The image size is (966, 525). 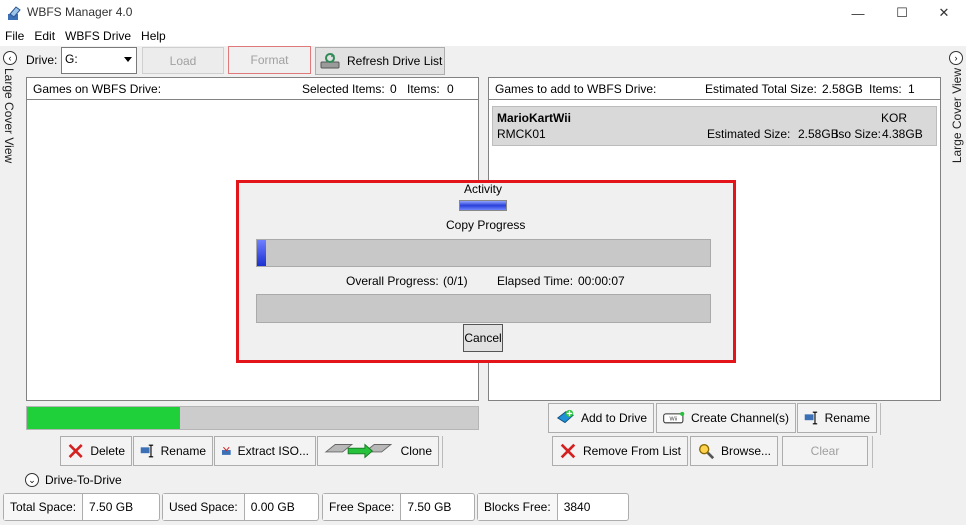 What do you see at coordinates (956, 58) in the screenshot?
I see `right-cover-collapse-icon: ›` at bounding box center [956, 58].